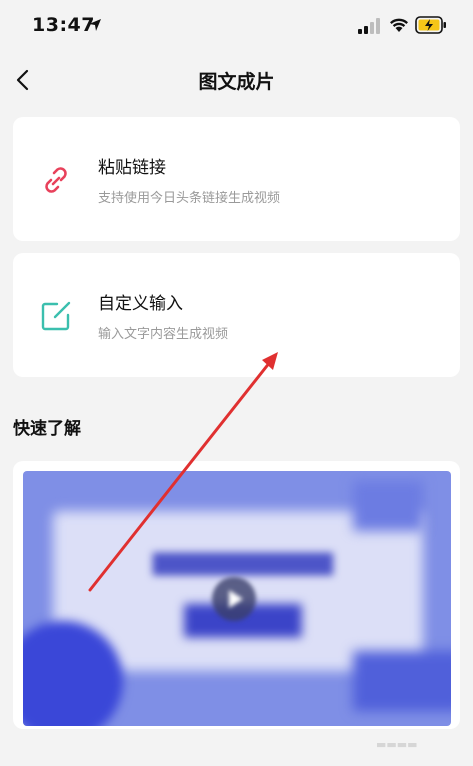  What do you see at coordinates (56, 316) in the screenshot?
I see `edit-icon` at bounding box center [56, 316].